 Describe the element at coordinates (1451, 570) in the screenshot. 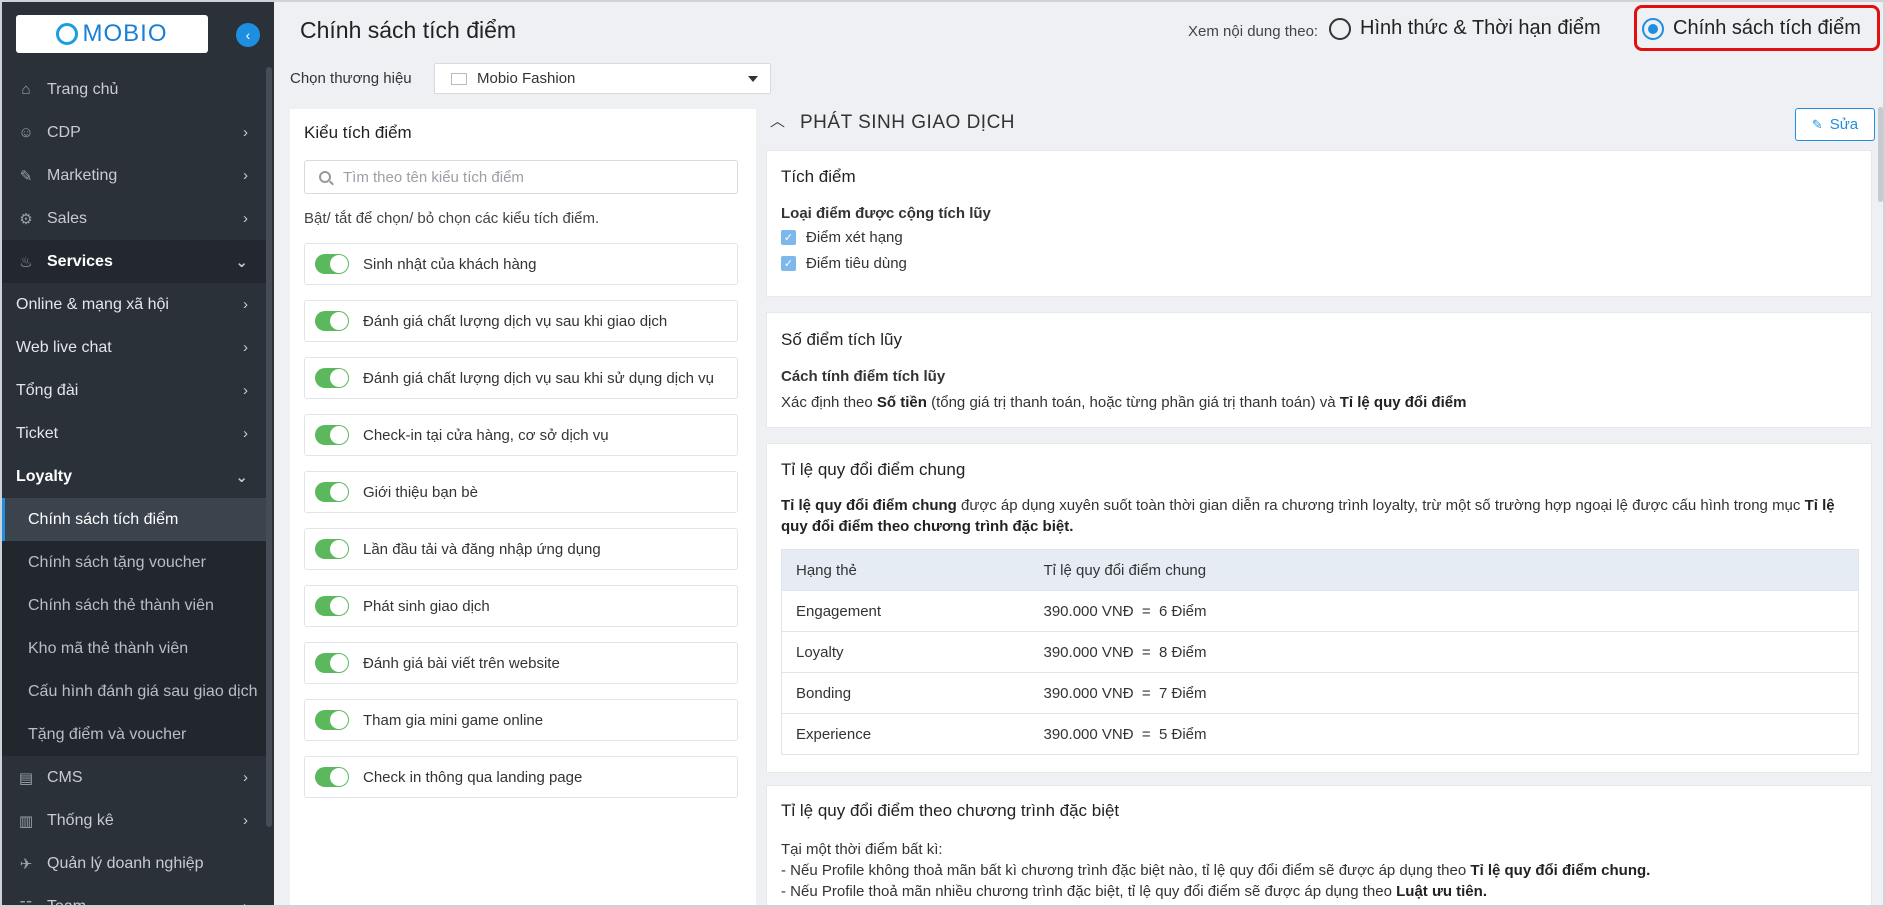

I see `table-header-rate: Tỉ lệ quy đổi điểm chung` at that location.